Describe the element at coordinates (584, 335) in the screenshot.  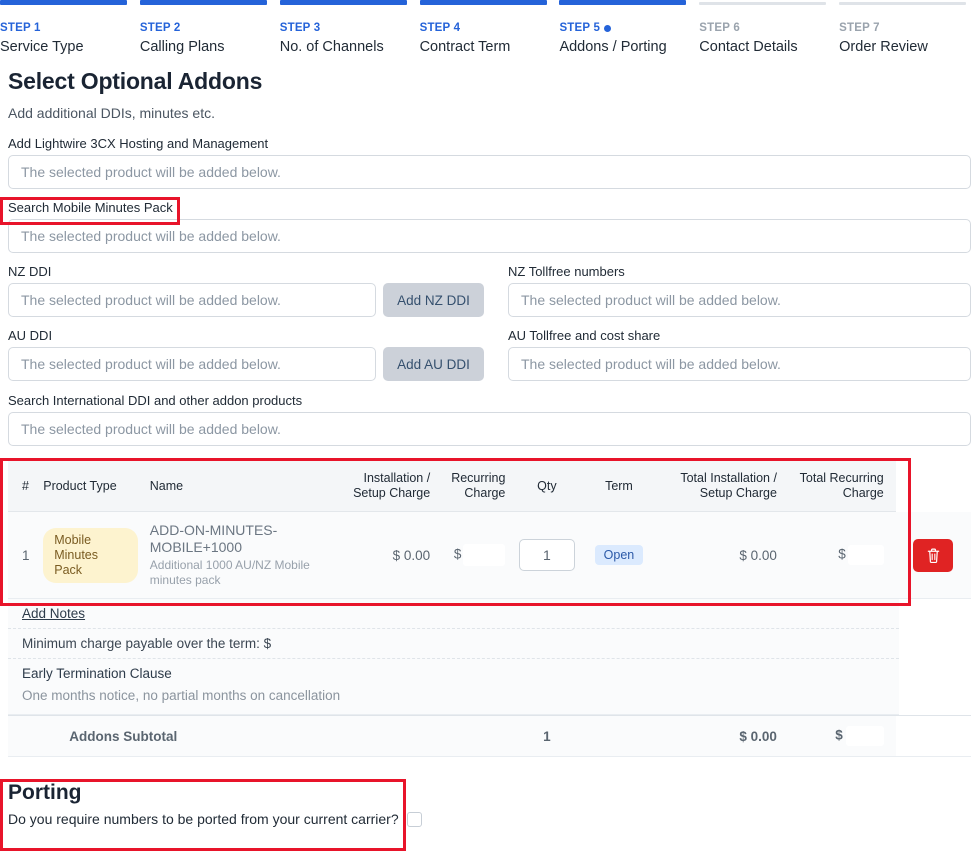
I see `au-tollfree-label: AU Tollfree and cost share` at that location.